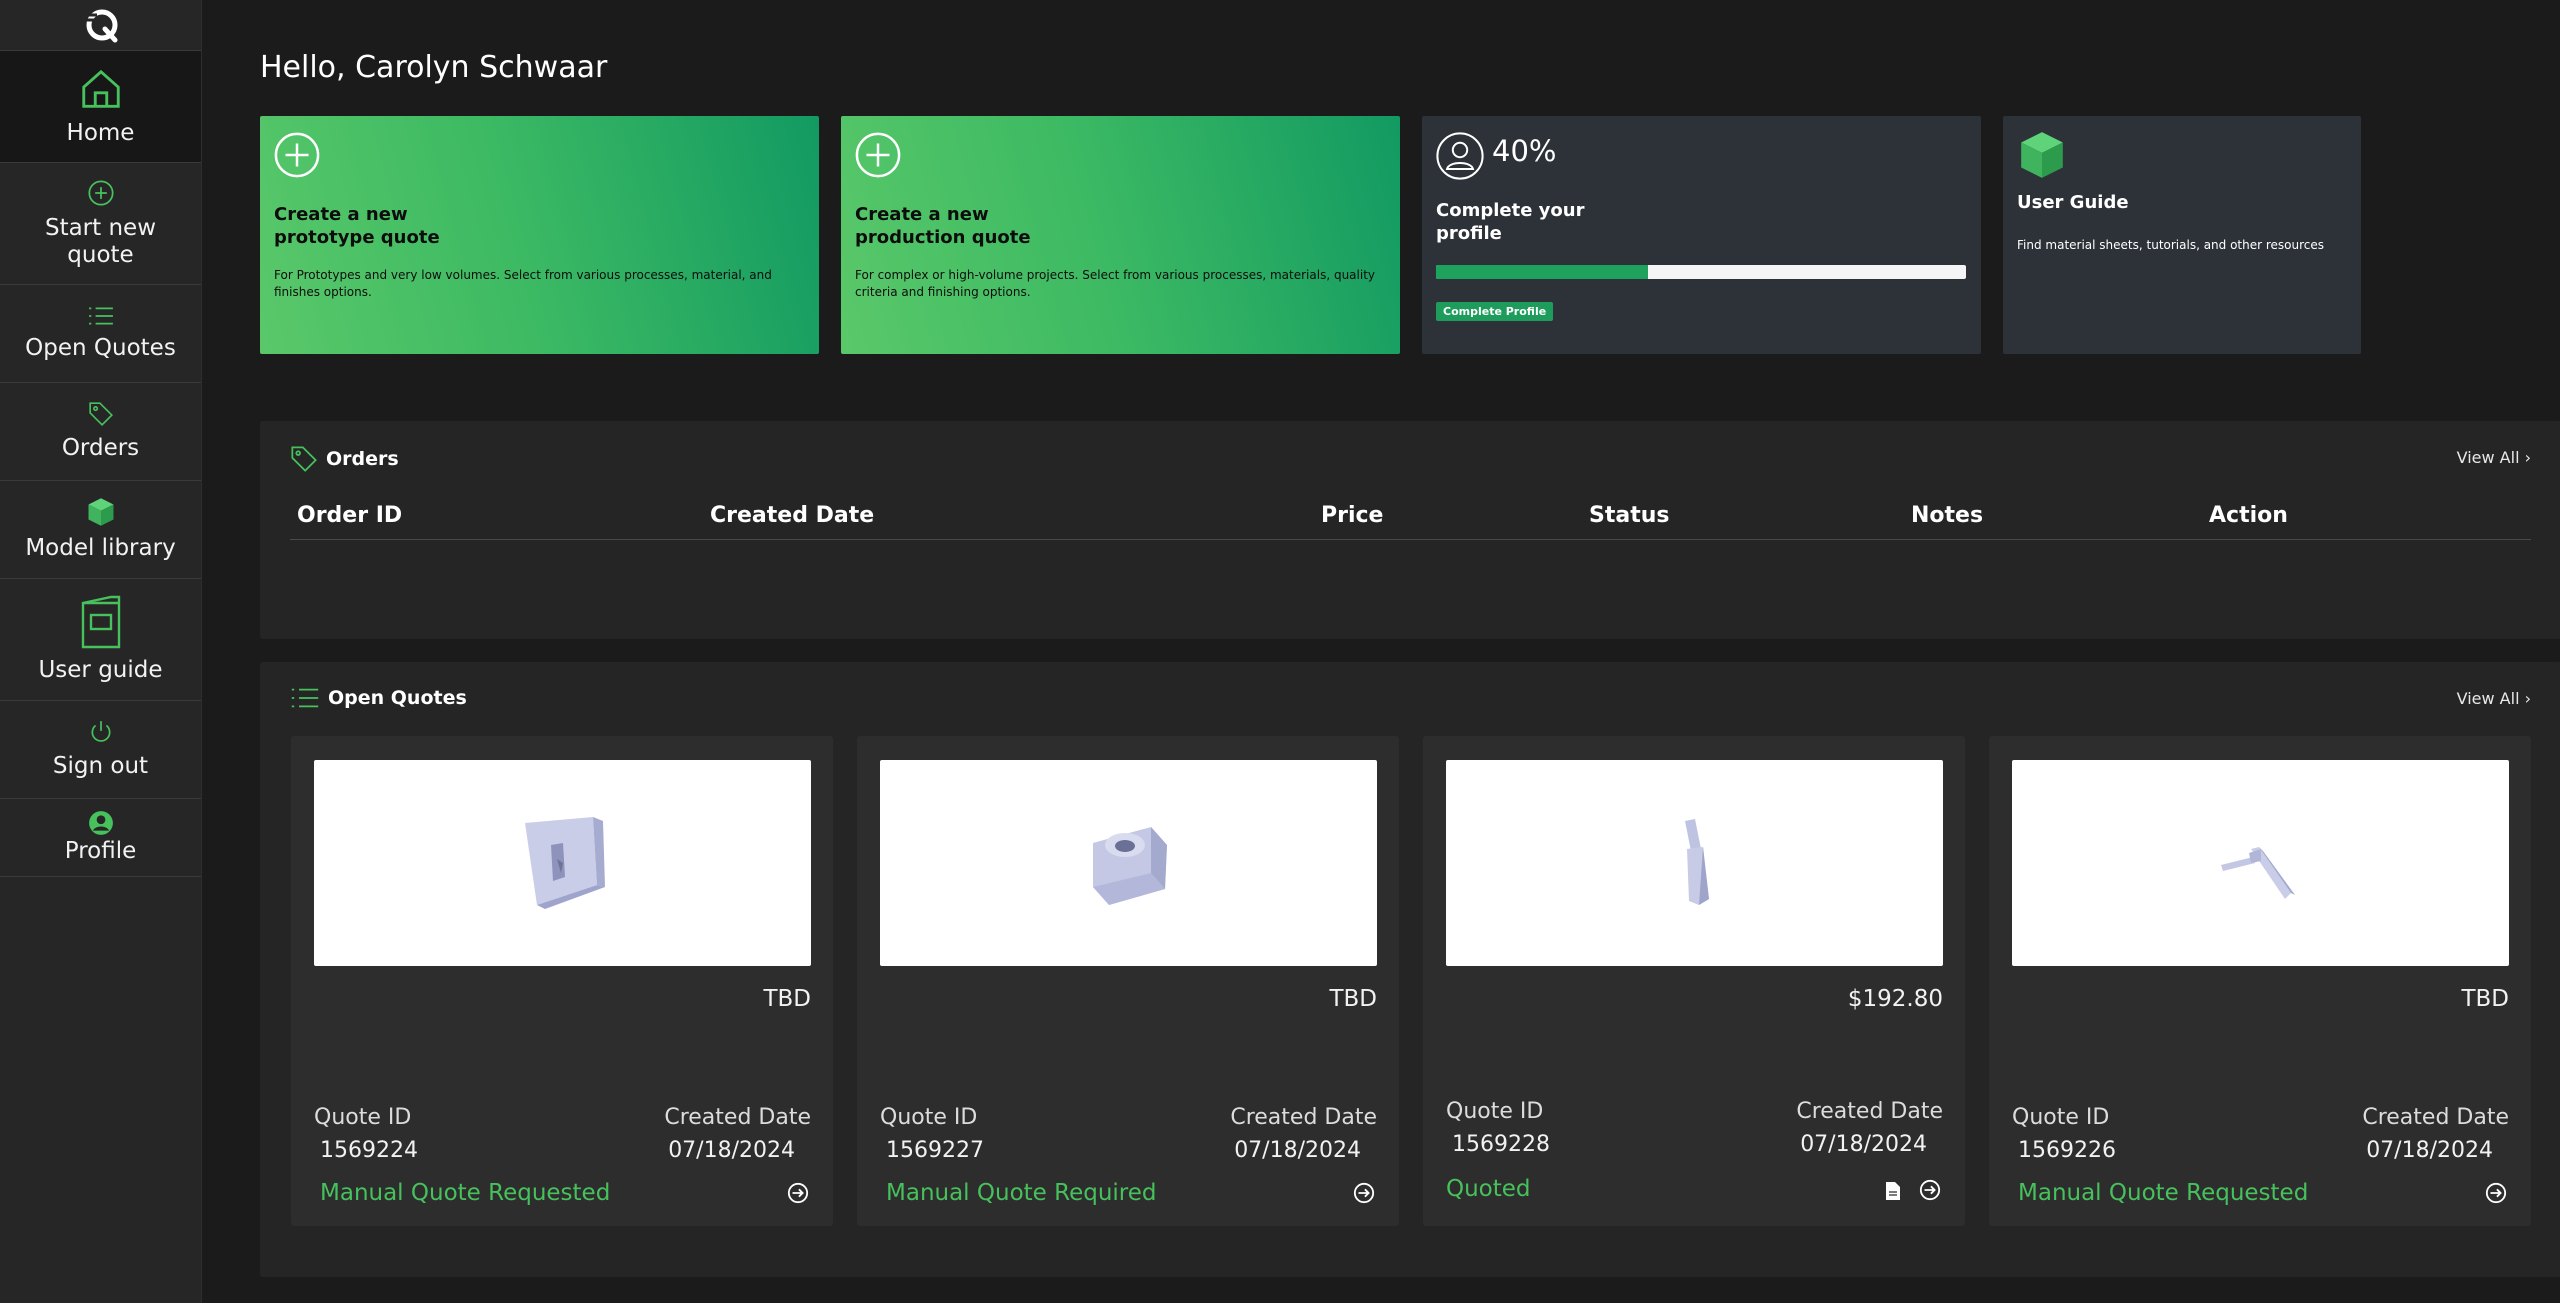 The width and height of the screenshot is (2560, 1303). I want to click on column-header-action: Action, so click(2248, 515).